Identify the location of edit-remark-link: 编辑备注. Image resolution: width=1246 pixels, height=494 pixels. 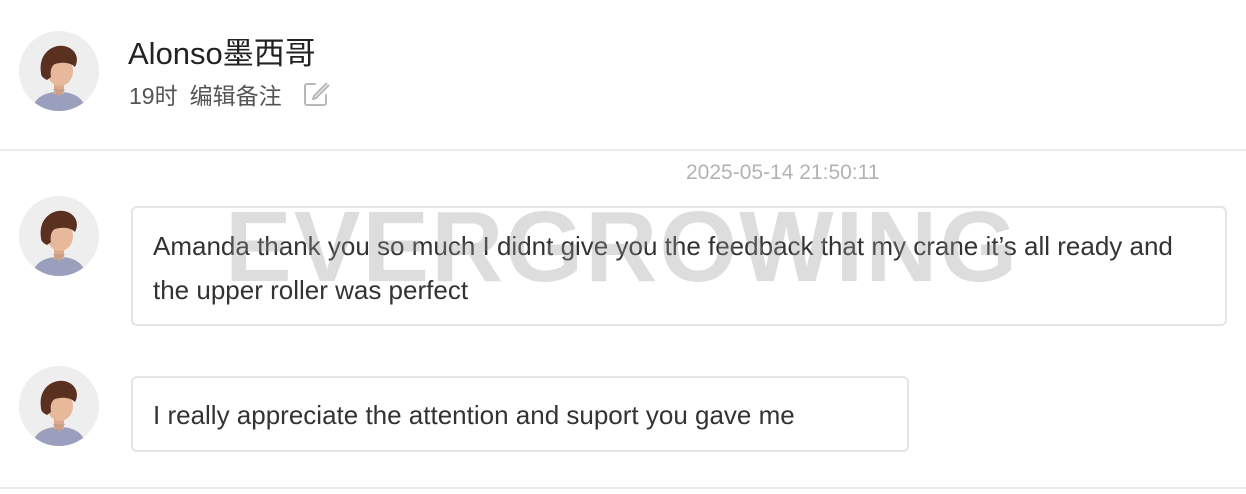
(236, 94).